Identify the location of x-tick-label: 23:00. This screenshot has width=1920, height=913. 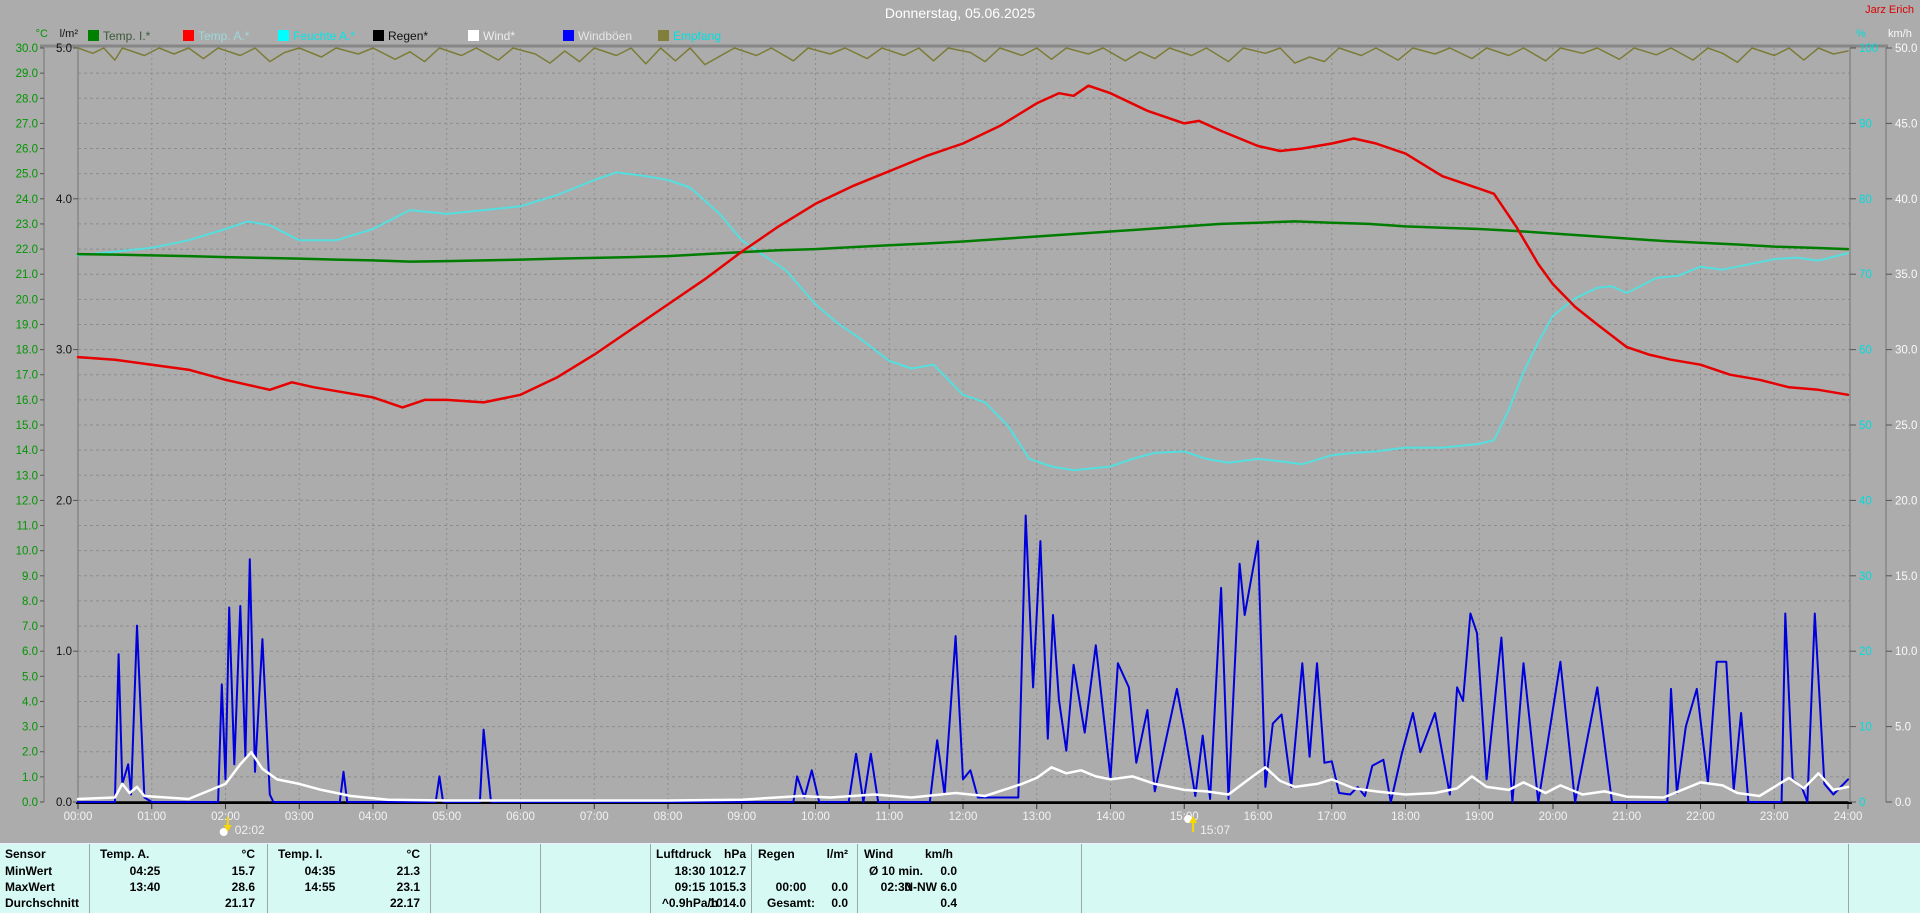
(1774, 817).